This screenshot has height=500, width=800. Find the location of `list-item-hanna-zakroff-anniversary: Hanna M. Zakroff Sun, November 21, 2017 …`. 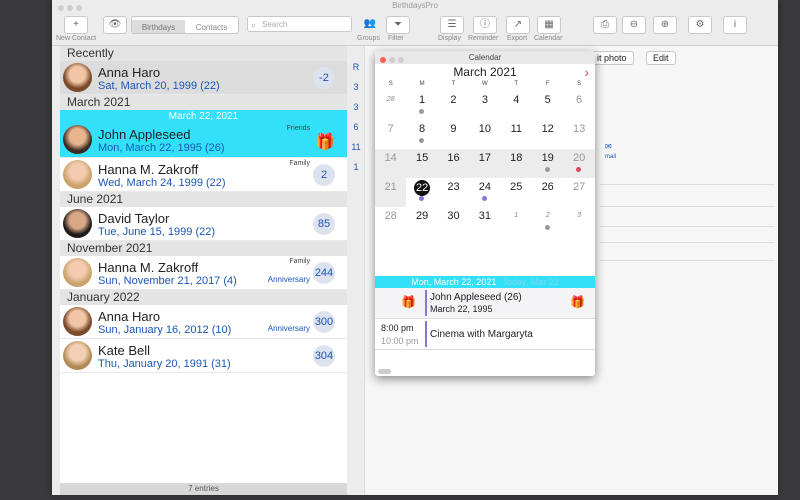

list-item-hanna-zakroff-anniversary: Hanna M. Zakroff Sun, November 21, 2017 … is located at coordinates (203, 273).